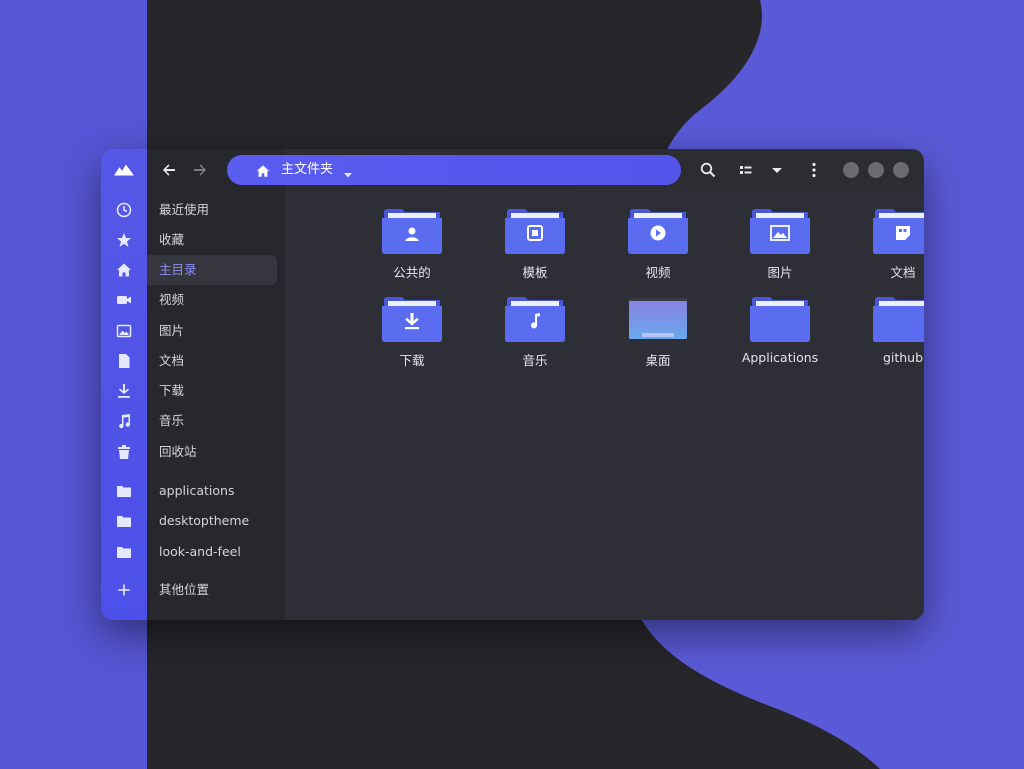  What do you see at coordinates (780, 272) in the screenshot?
I see `file-name: 图片` at bounding box center [780, 272].